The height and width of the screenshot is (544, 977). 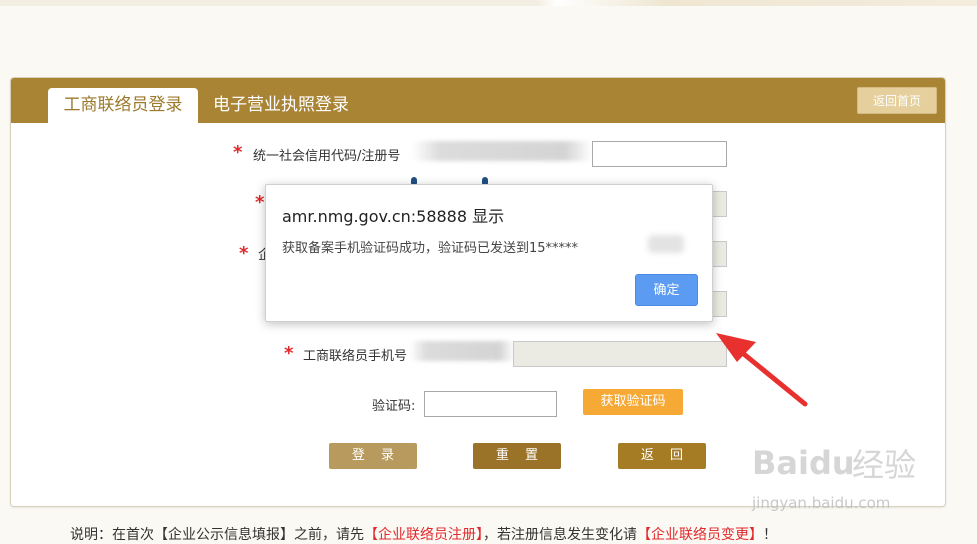 What do you see at coordinates (803, 463) in the screenshot?
I see `baidu-logo: Baidu` at bounding box center [803, 463].